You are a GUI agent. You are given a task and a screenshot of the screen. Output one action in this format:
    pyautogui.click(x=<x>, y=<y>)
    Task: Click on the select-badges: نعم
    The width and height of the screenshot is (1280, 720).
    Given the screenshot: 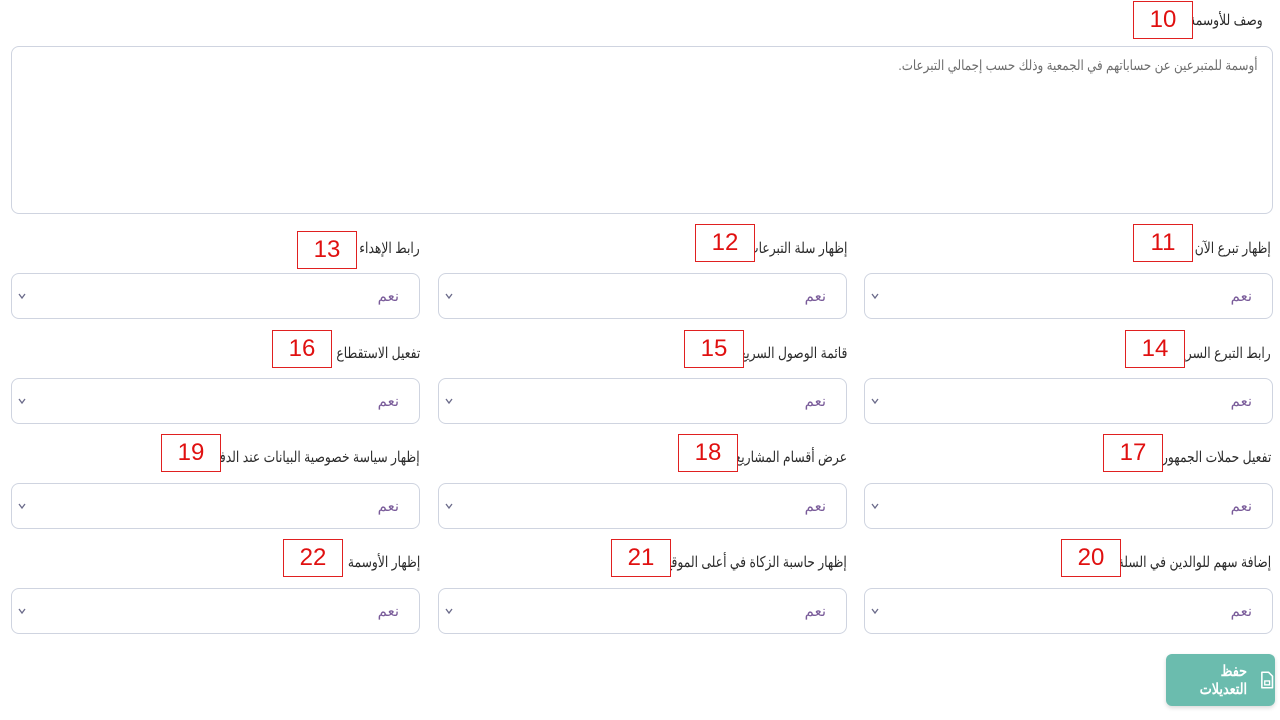 What is the action you would take?
    pyautogui.click(x=215, y=611)
    